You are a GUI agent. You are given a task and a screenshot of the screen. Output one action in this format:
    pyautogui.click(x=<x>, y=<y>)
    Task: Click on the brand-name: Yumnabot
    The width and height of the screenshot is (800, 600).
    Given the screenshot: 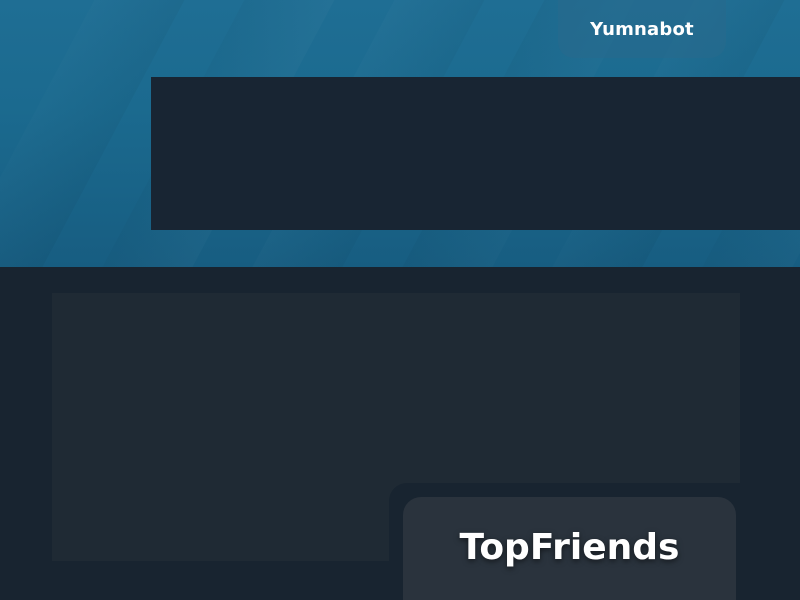 What is the action you would take?
    pyautogui.click(x=642, y=29)
    